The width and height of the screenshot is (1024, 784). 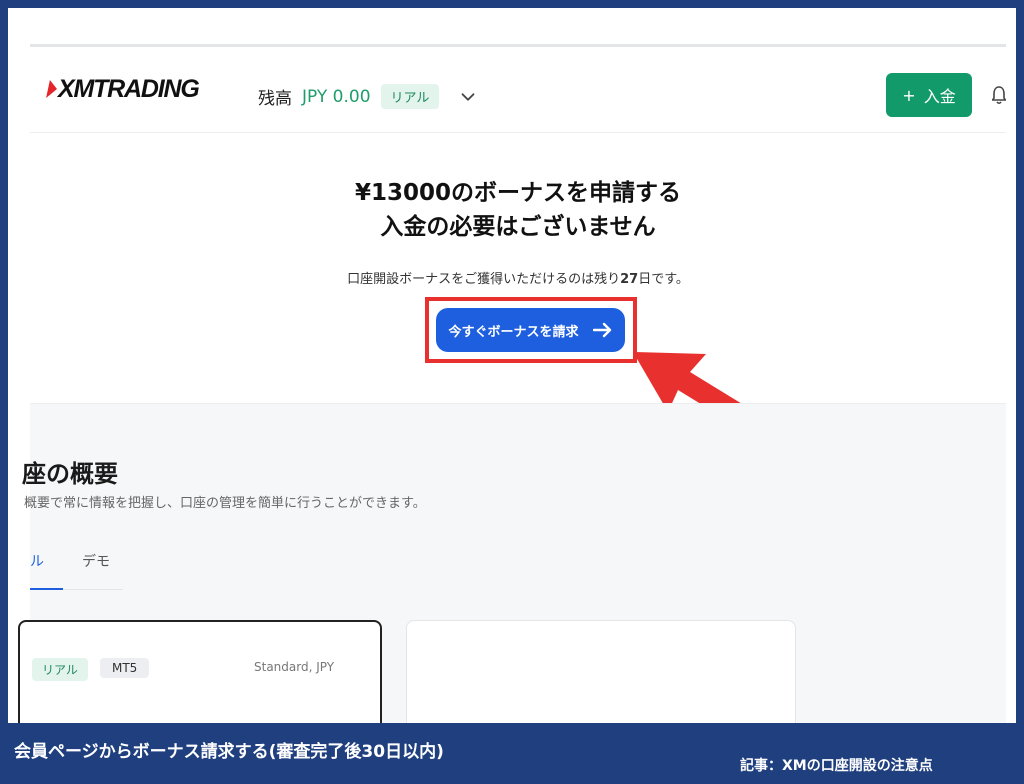 What do you see at coordinates (93, 589) in the screenshot?
I see `tab-divider` at bounding box center [93, 589].